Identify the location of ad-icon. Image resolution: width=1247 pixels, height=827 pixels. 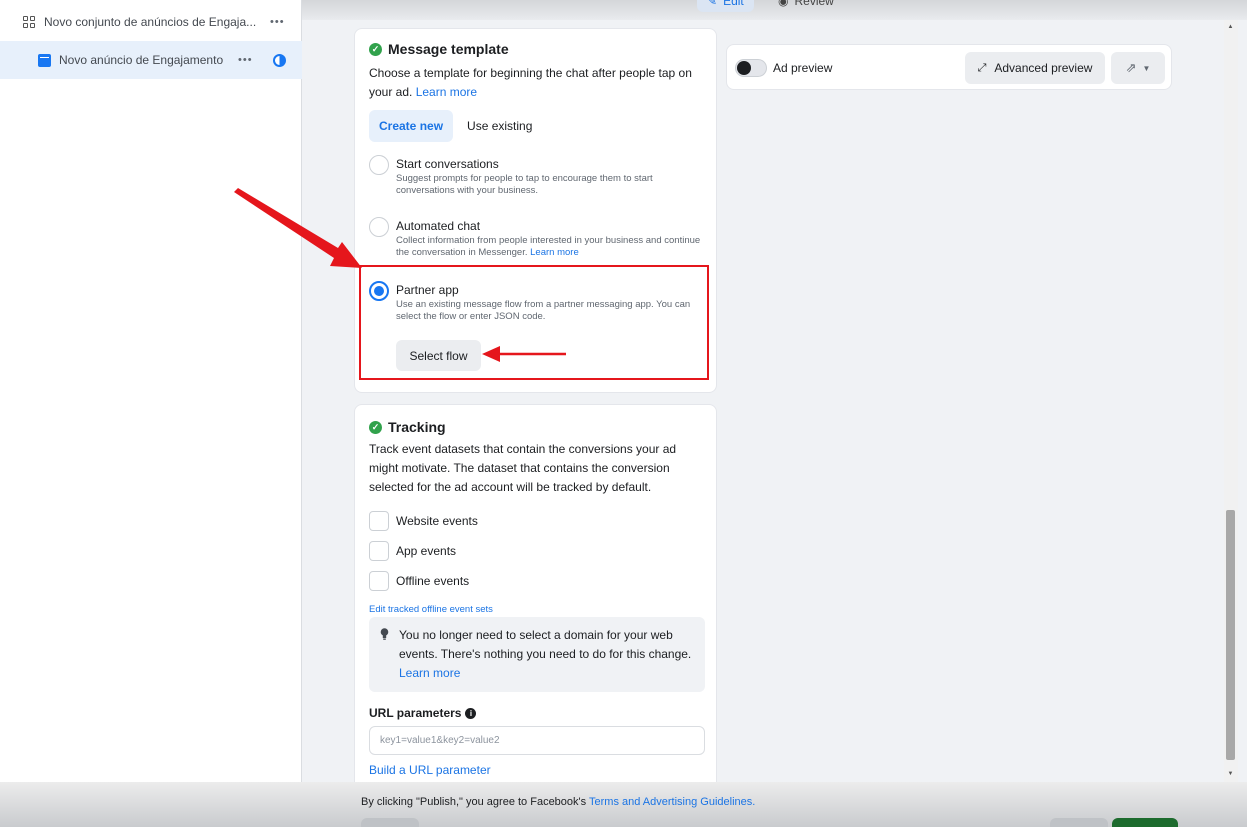
(44, 60).